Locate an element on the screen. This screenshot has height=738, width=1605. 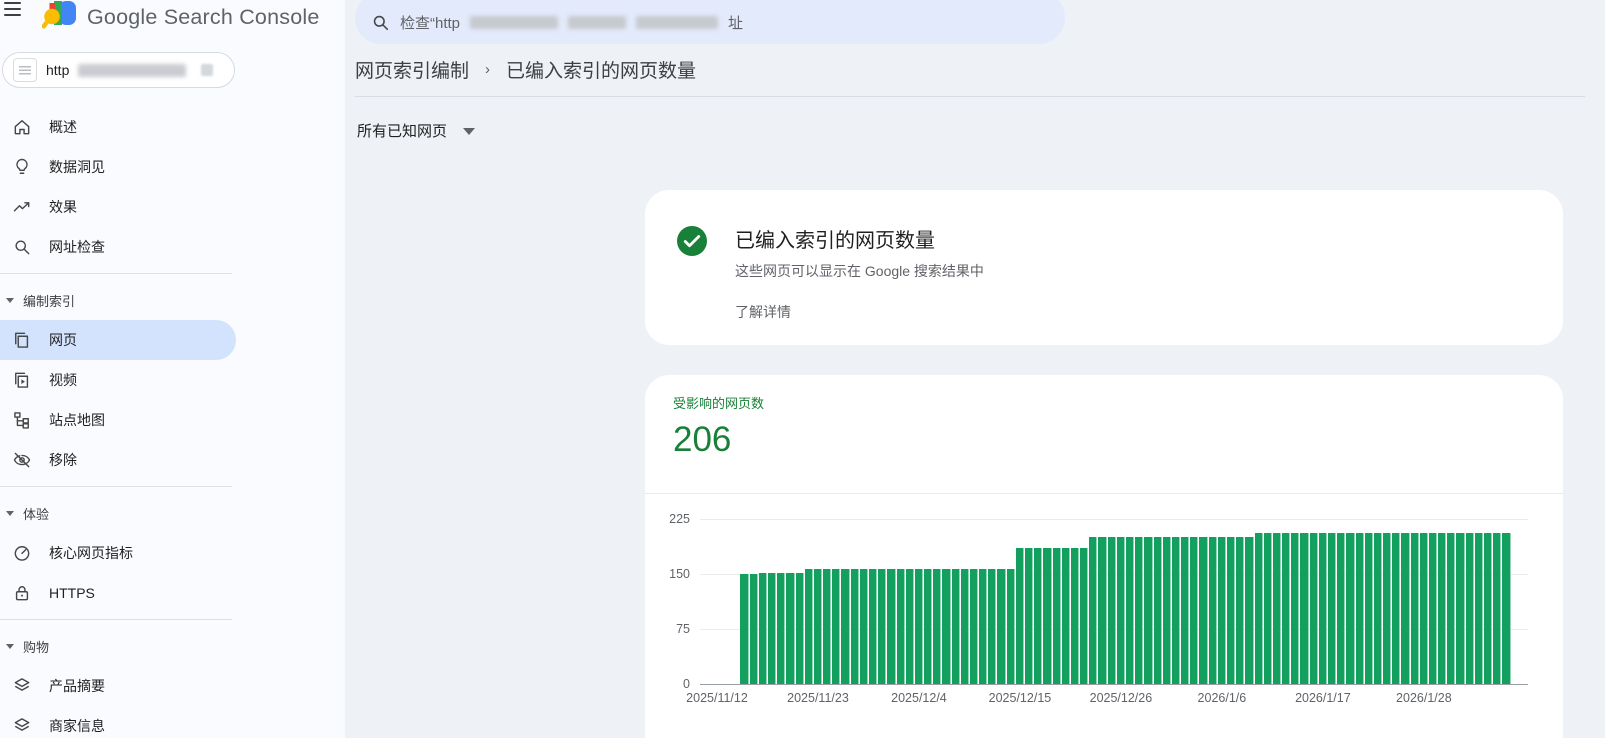
sidebar-item-label: 移除 is located at coordinates (63, 460).